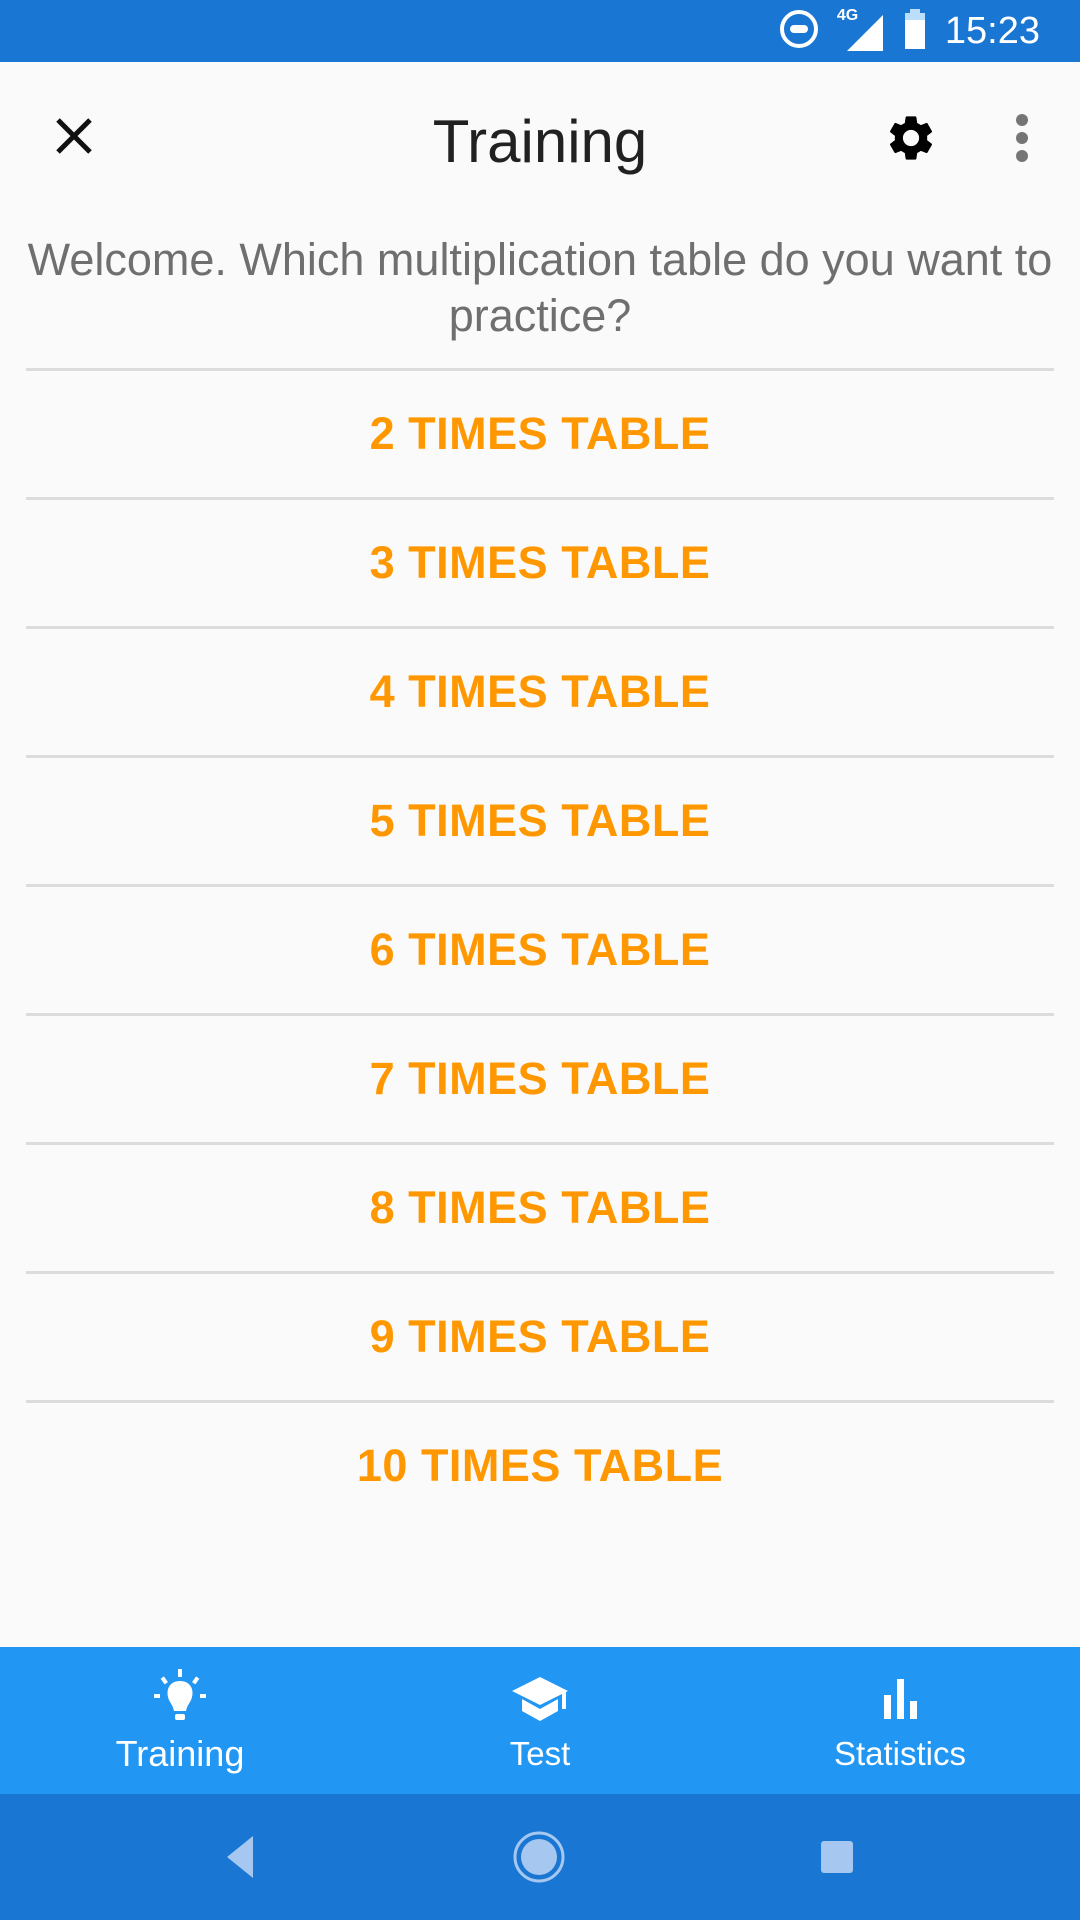  I want to click on back-icon, so click(240, 1857).